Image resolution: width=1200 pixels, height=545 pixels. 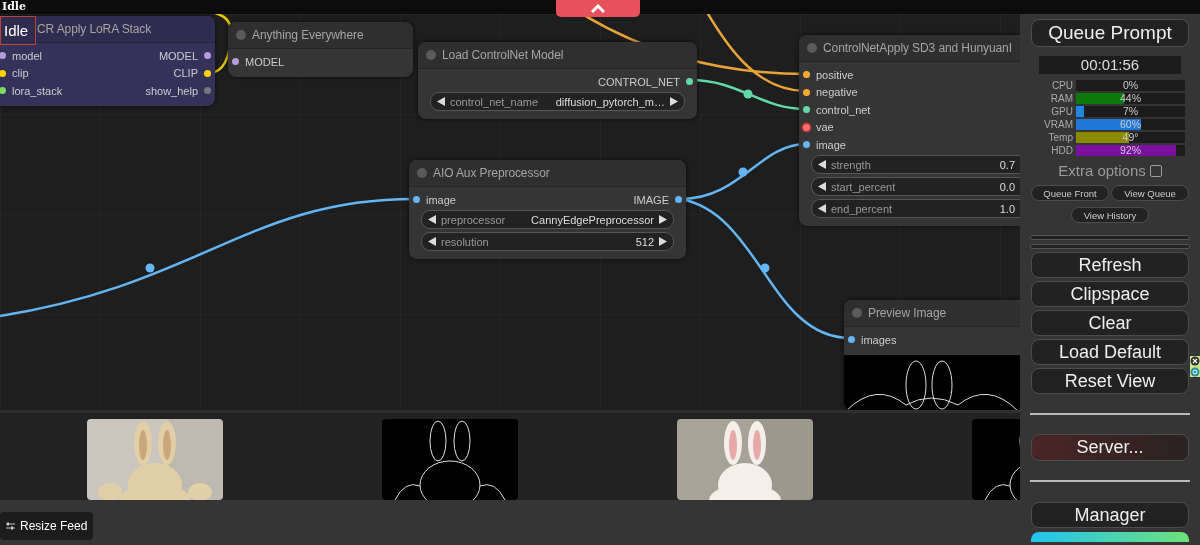 I want to click on usage-value: 60%, so click(x=1130, y=124).